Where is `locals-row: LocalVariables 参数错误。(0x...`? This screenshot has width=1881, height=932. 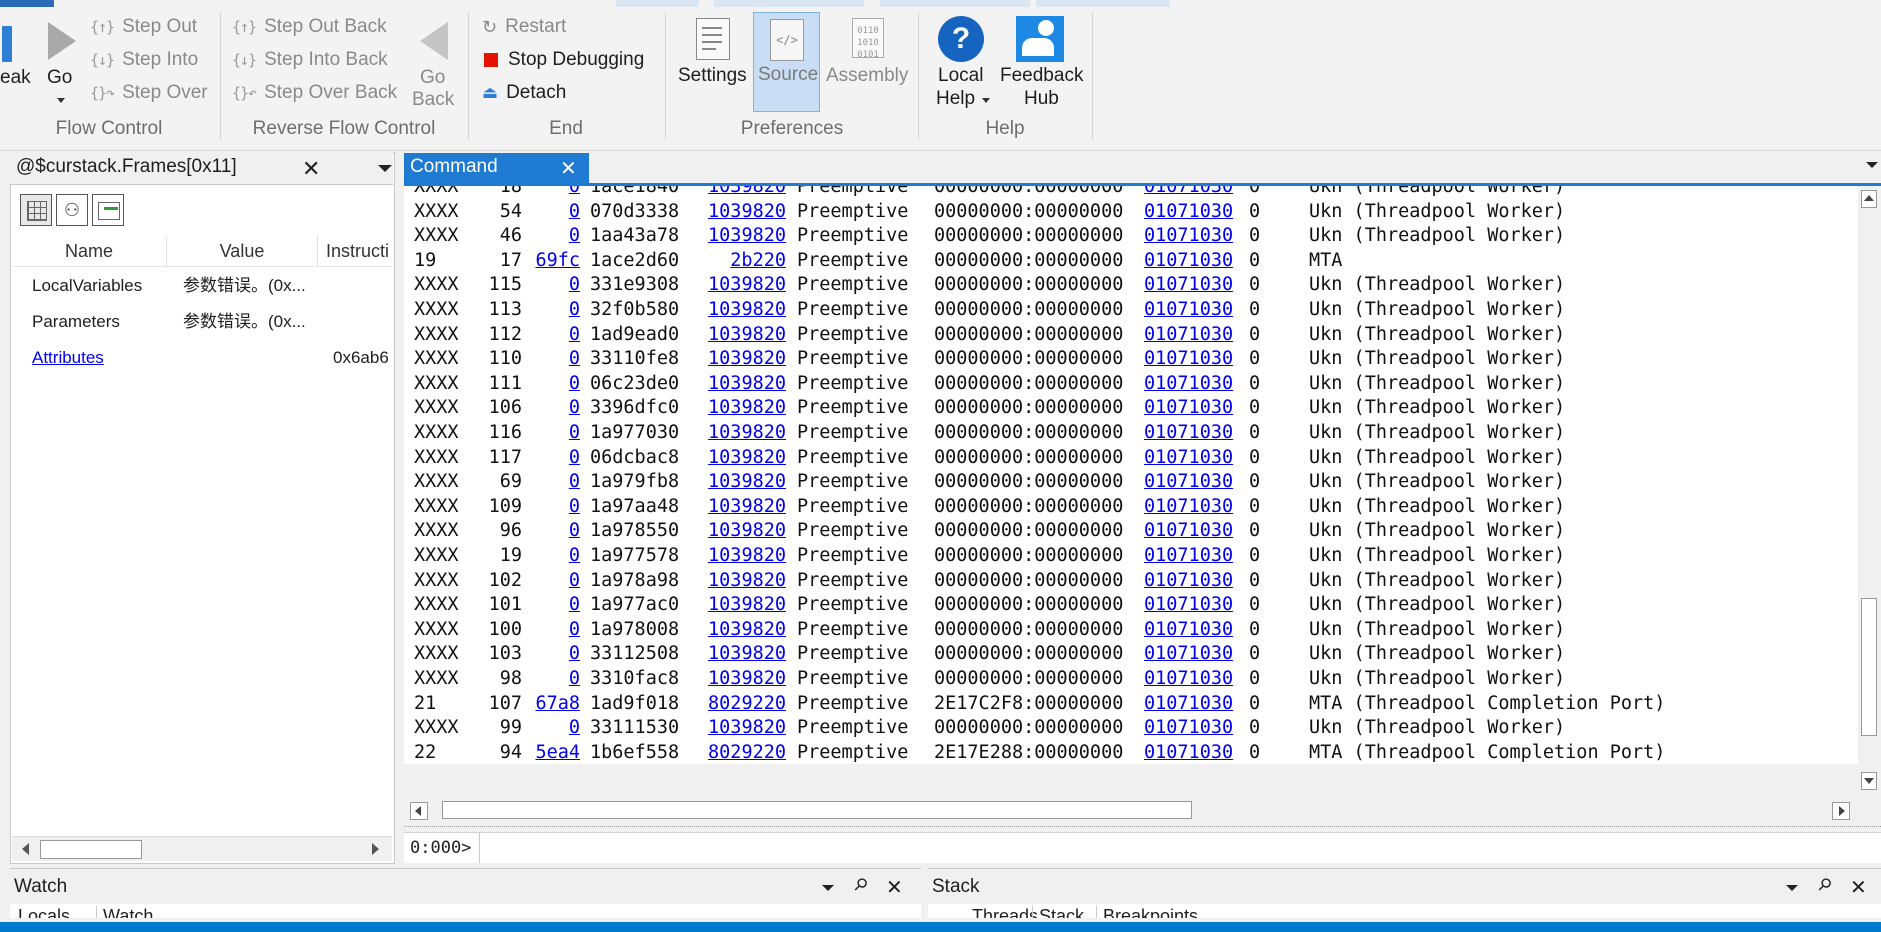
locals-row: LocalVariables 参数错误。(0x... is located at coordinates (202, 286).